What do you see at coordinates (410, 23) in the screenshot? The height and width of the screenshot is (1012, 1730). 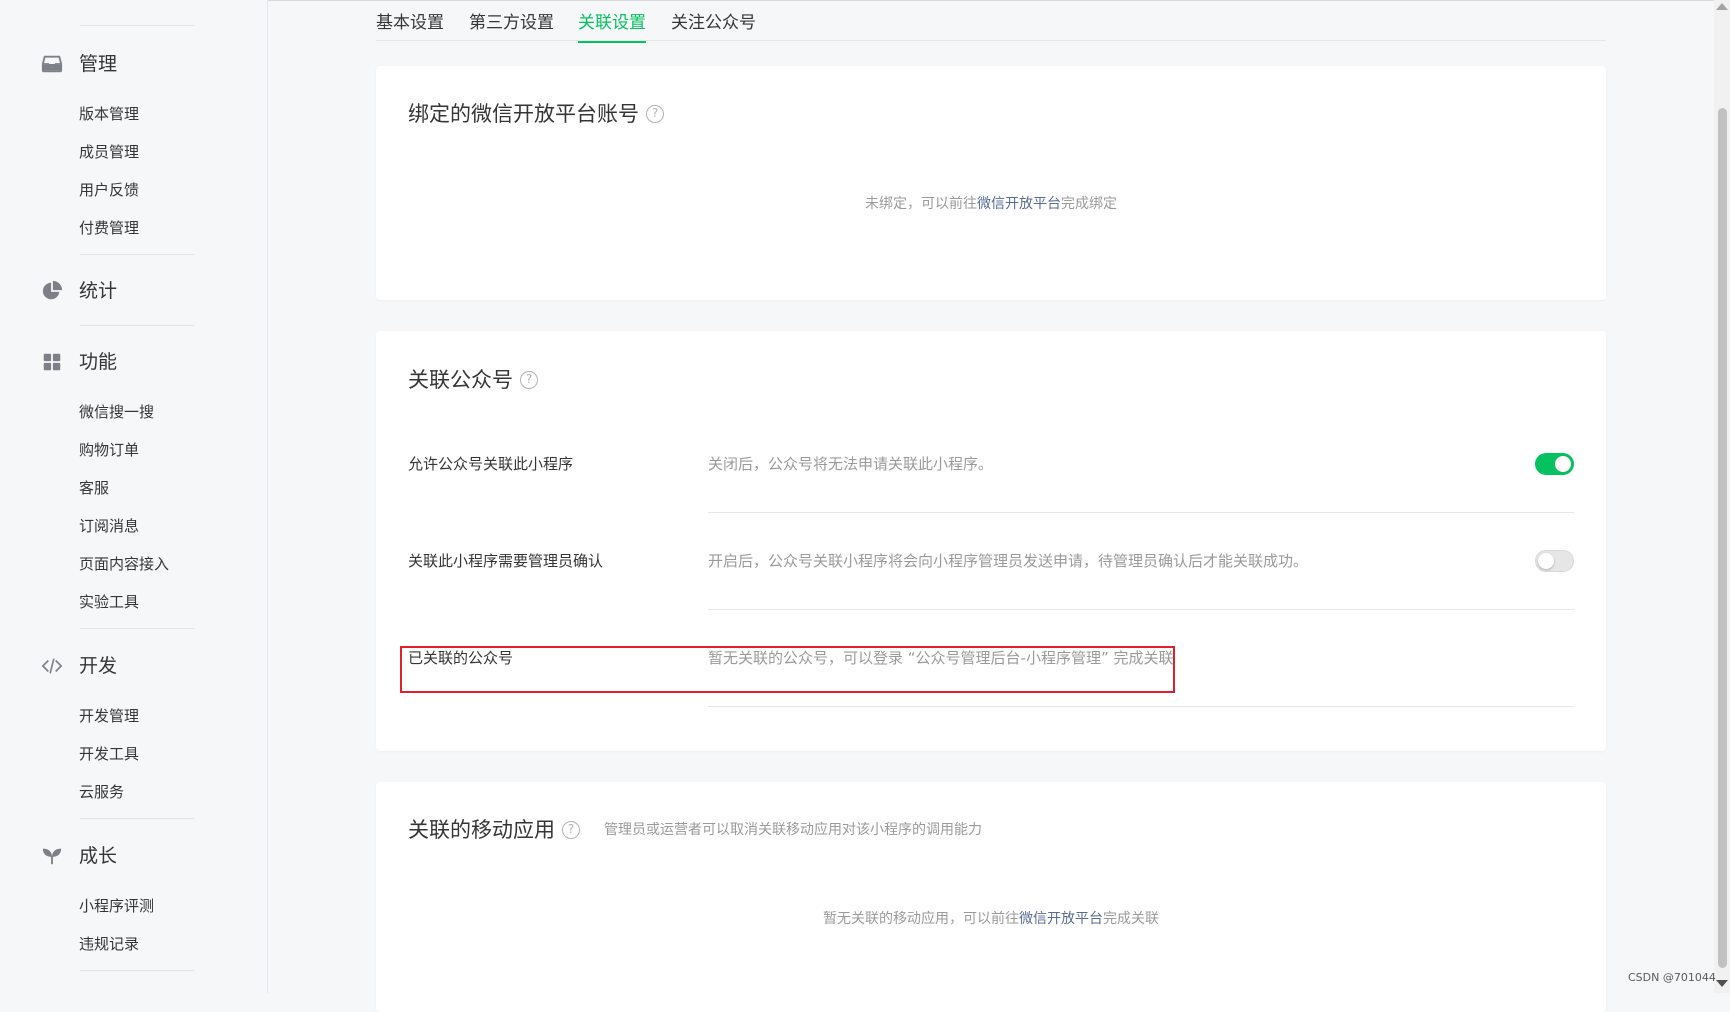 I see `tab-basic-settings: 基本设置` at bounding box center [410, 23].